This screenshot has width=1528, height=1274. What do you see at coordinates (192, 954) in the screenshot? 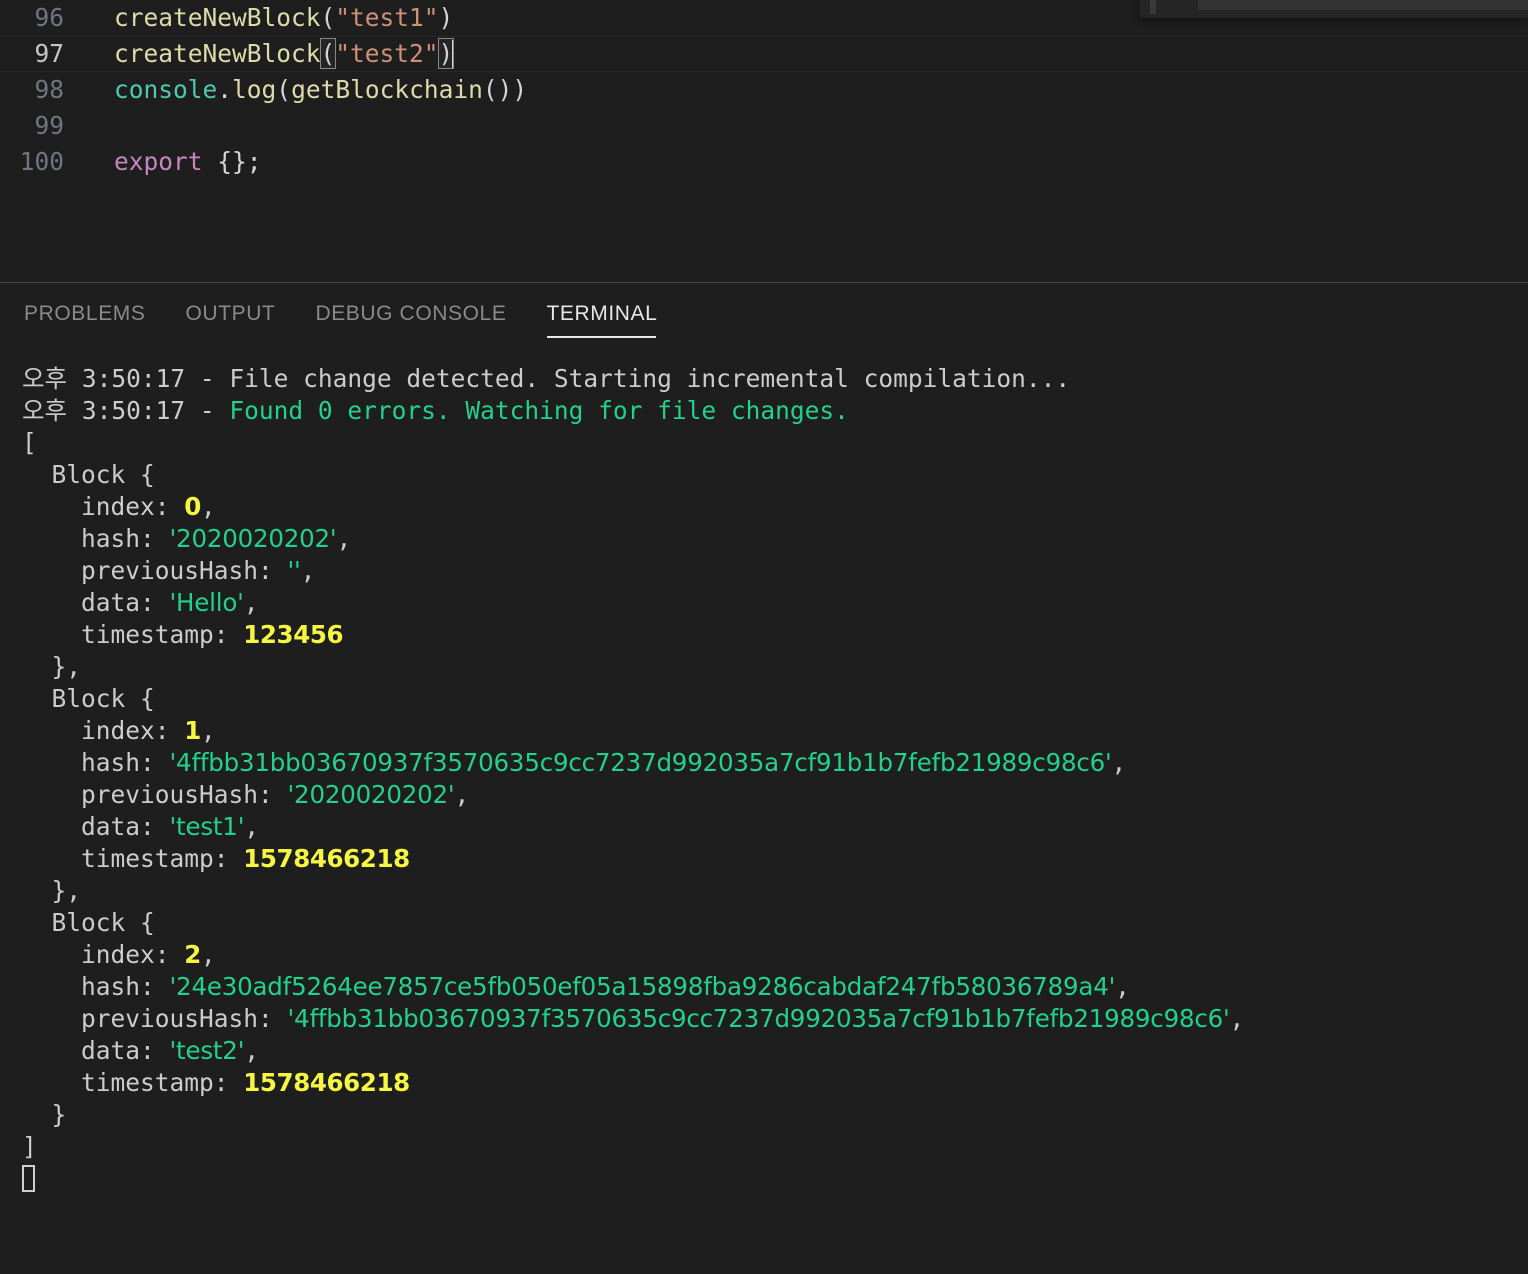
I see `terminal-text: 2` at bounding box center [192, 954].